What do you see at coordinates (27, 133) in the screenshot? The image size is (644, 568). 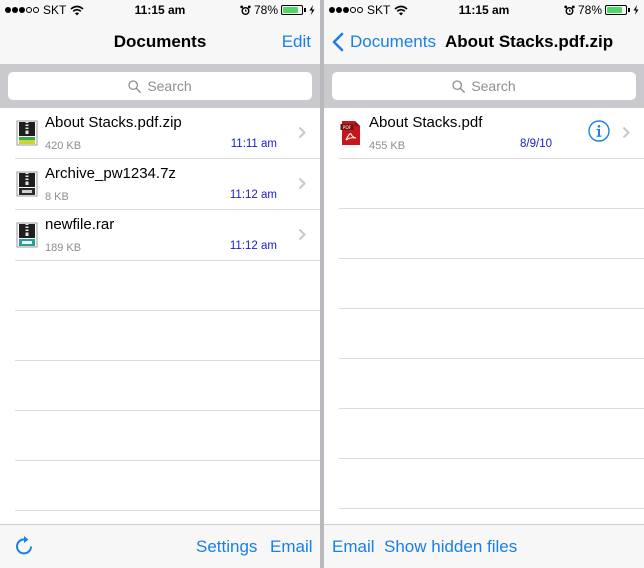 I see `zip-archive-icon` at bounding box center [27, 133].